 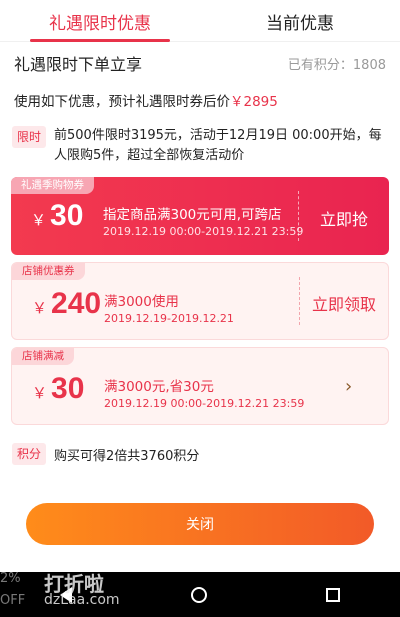 I want to click on recent-apps-icon, so click(x=333, y=594).